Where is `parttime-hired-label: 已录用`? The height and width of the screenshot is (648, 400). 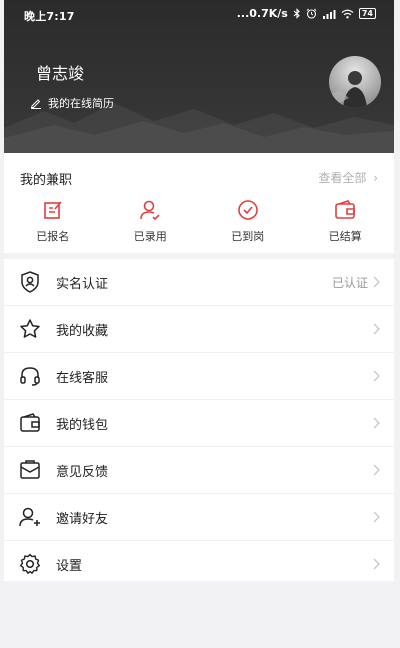
parttime-hired-label: 已录用 is located at coordinates (150, 236).